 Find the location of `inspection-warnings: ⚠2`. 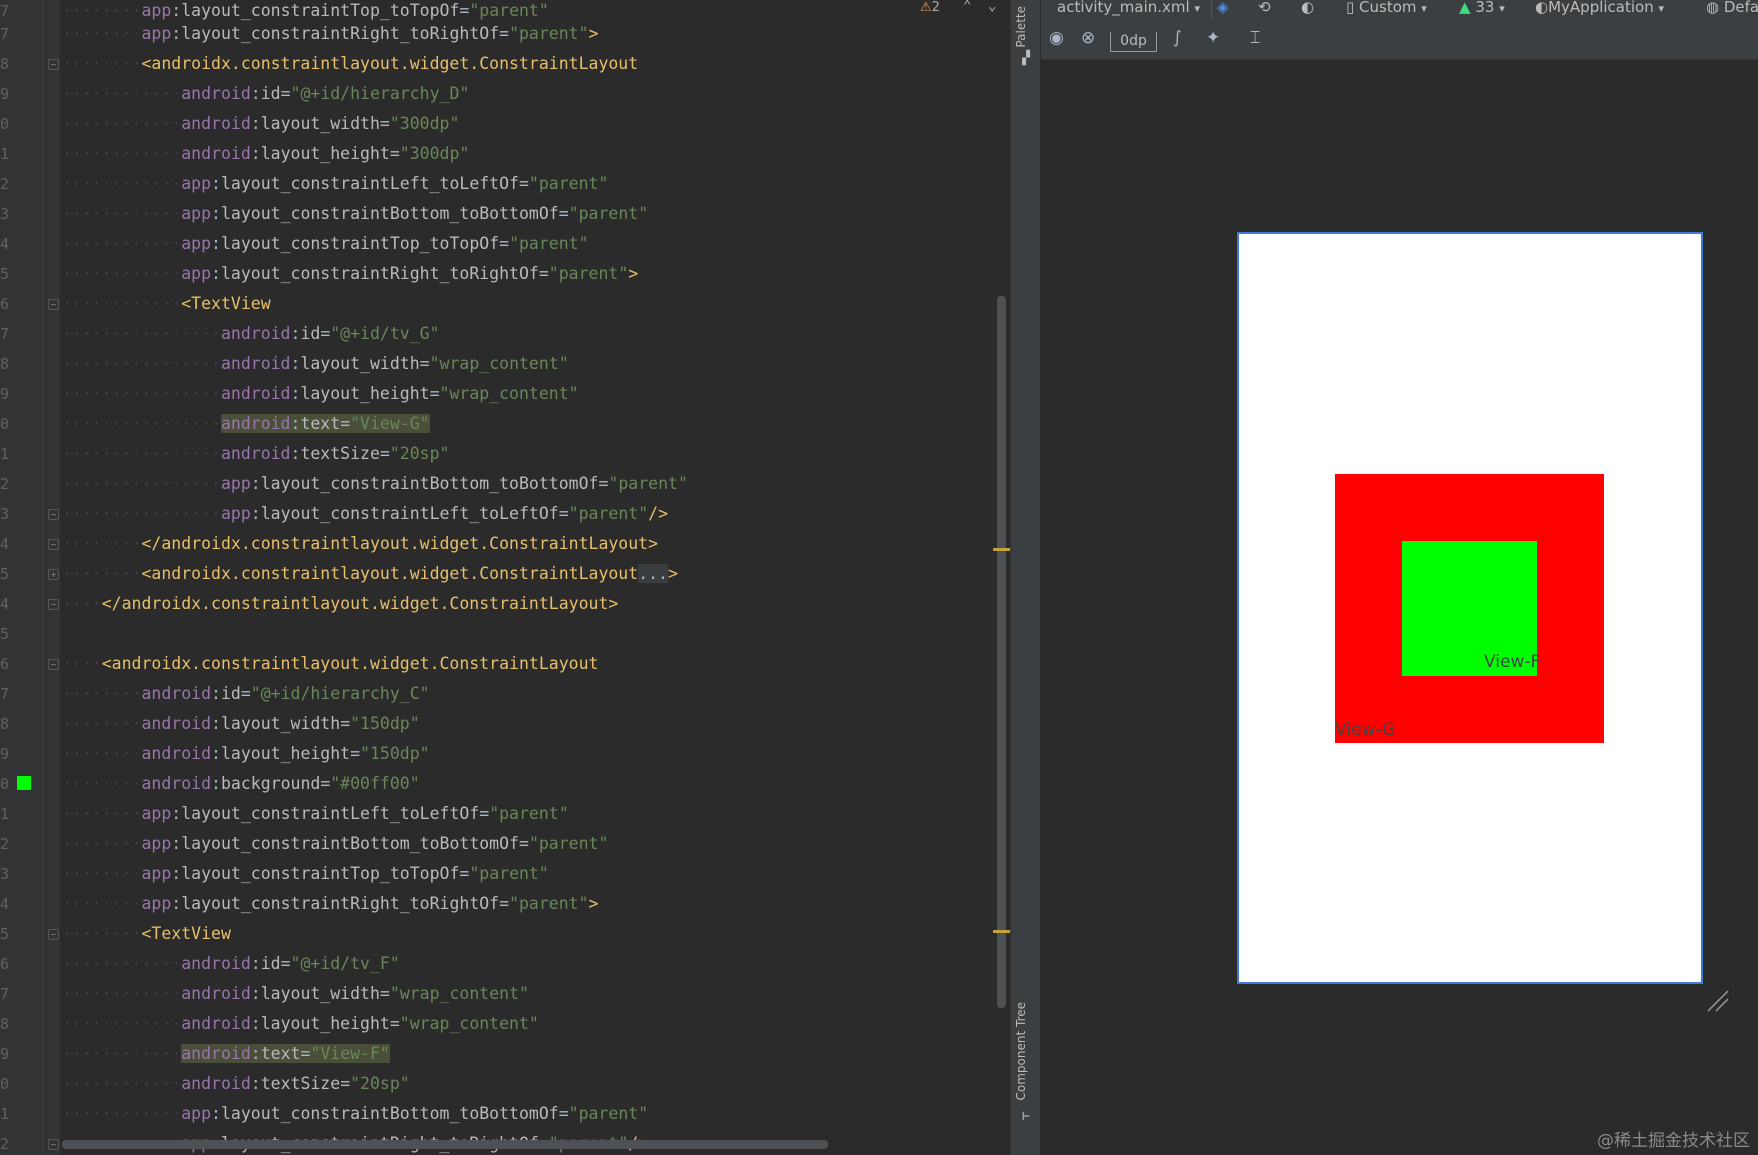

inspection-warnings: ⚠2 is located at coordinates (930, 7).